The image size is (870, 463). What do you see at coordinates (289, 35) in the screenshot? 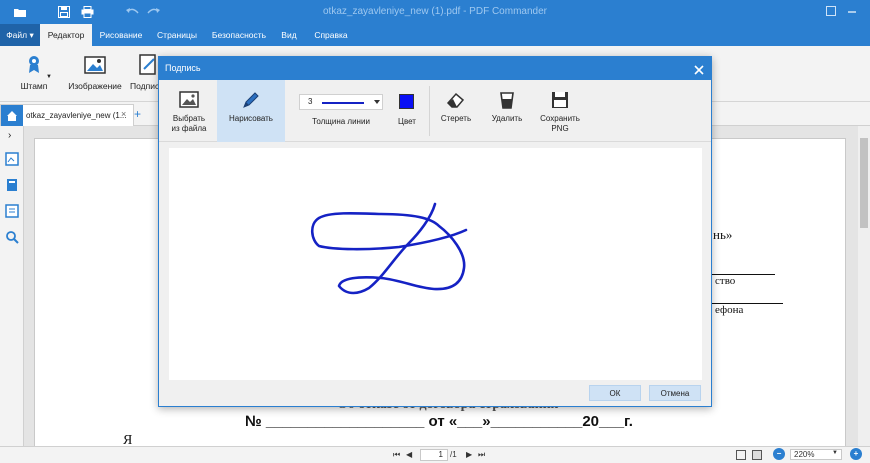
I see `tab-view: Вид` at bounding box center [289, 35].